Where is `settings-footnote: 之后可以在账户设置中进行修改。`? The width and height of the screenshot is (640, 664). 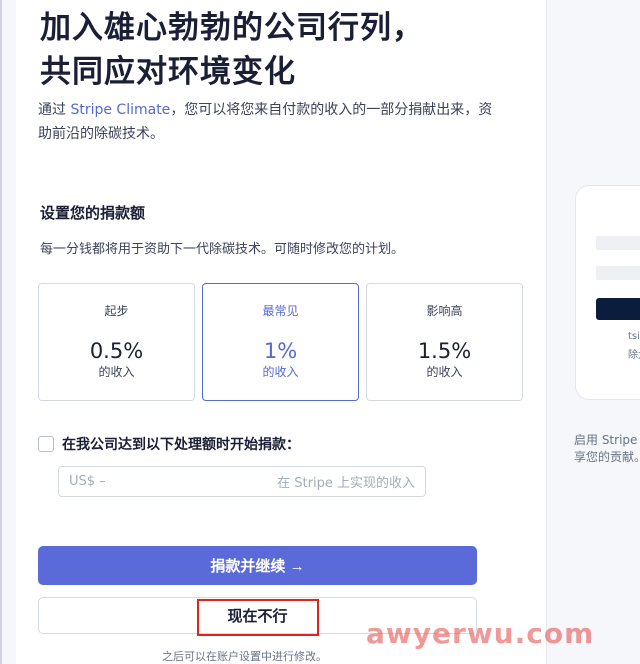 settings-footnote: 之后可以在账户设置中进行修改。 is located at coordinates (244, 656).